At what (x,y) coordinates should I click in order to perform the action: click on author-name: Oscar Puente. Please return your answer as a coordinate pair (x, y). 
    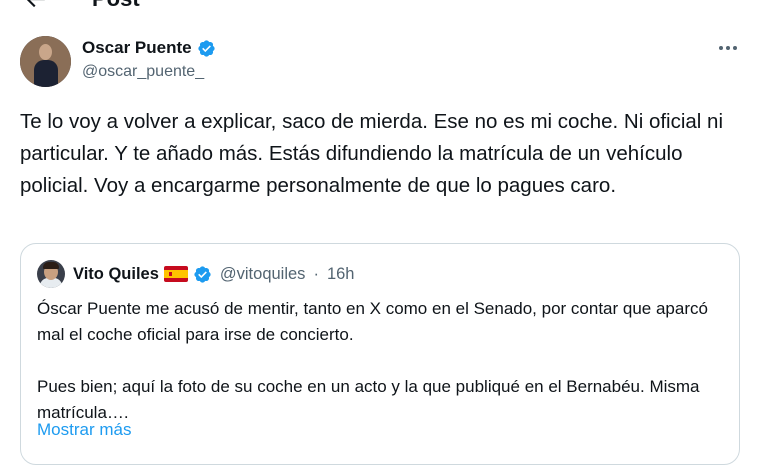
    Looking at the image, I should click on (137, 48).